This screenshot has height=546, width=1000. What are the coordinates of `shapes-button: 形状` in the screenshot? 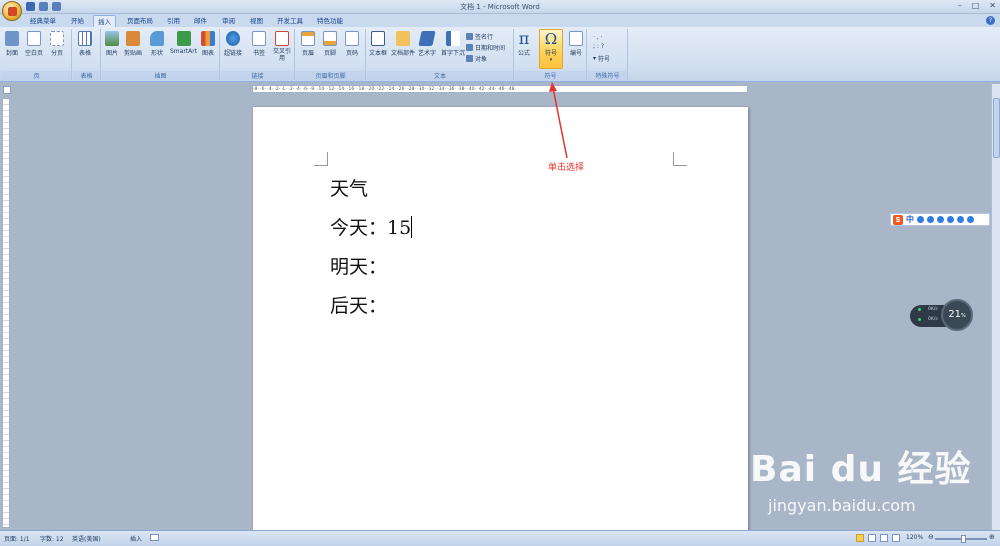 It's located at (157, 44).